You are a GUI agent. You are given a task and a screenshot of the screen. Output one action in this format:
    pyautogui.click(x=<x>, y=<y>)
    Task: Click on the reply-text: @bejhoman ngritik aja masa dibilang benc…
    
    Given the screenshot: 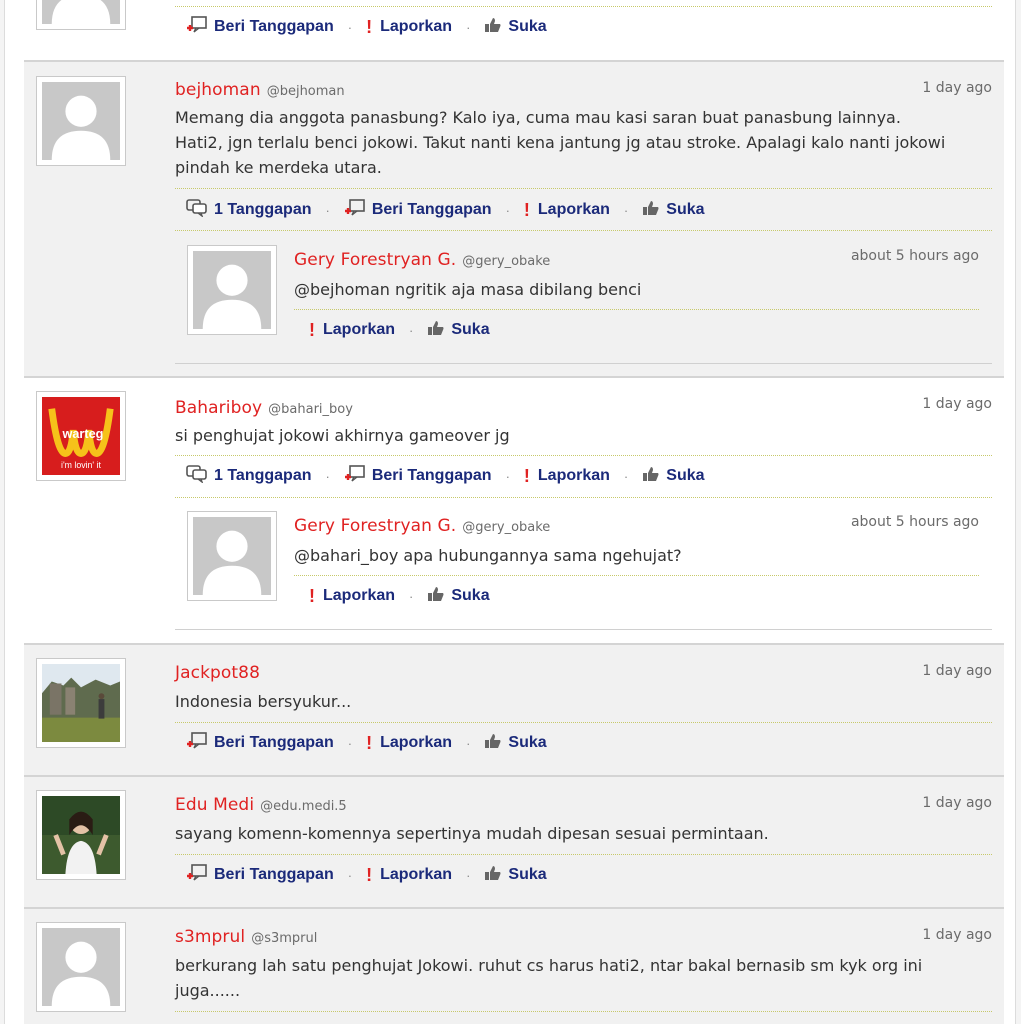 What is the action you would take?
    pyautogui.click(x=468, y=289)
    